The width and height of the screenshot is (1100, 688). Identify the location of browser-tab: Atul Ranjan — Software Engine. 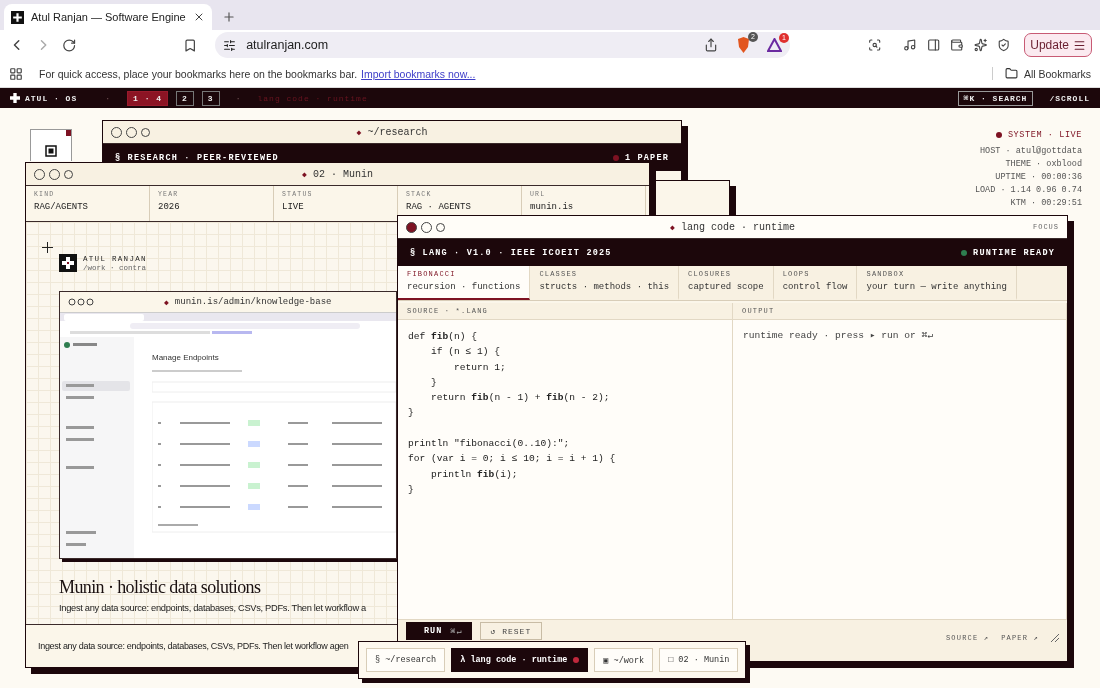
(108, 17).